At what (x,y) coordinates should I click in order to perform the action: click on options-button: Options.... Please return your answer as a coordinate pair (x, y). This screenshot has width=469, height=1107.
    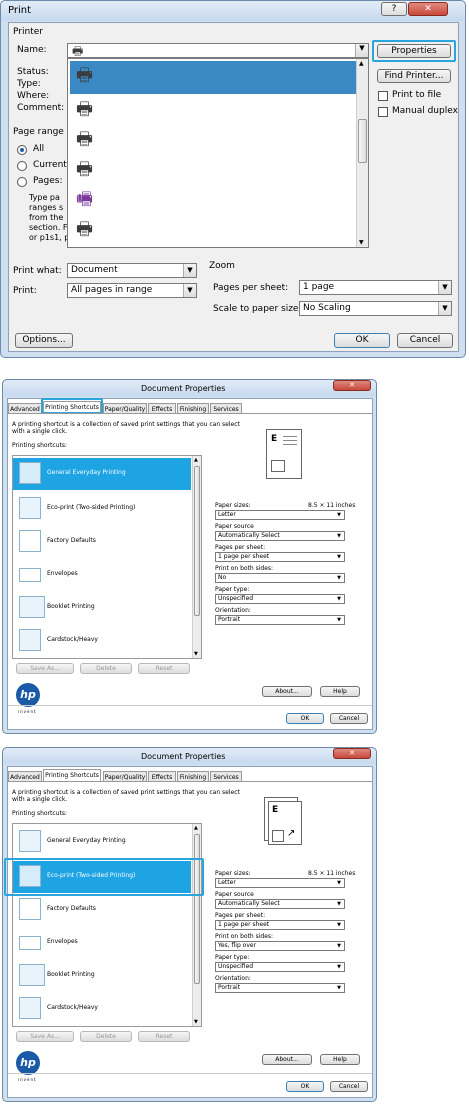
    Looking at the image, I should click on (44, 340).